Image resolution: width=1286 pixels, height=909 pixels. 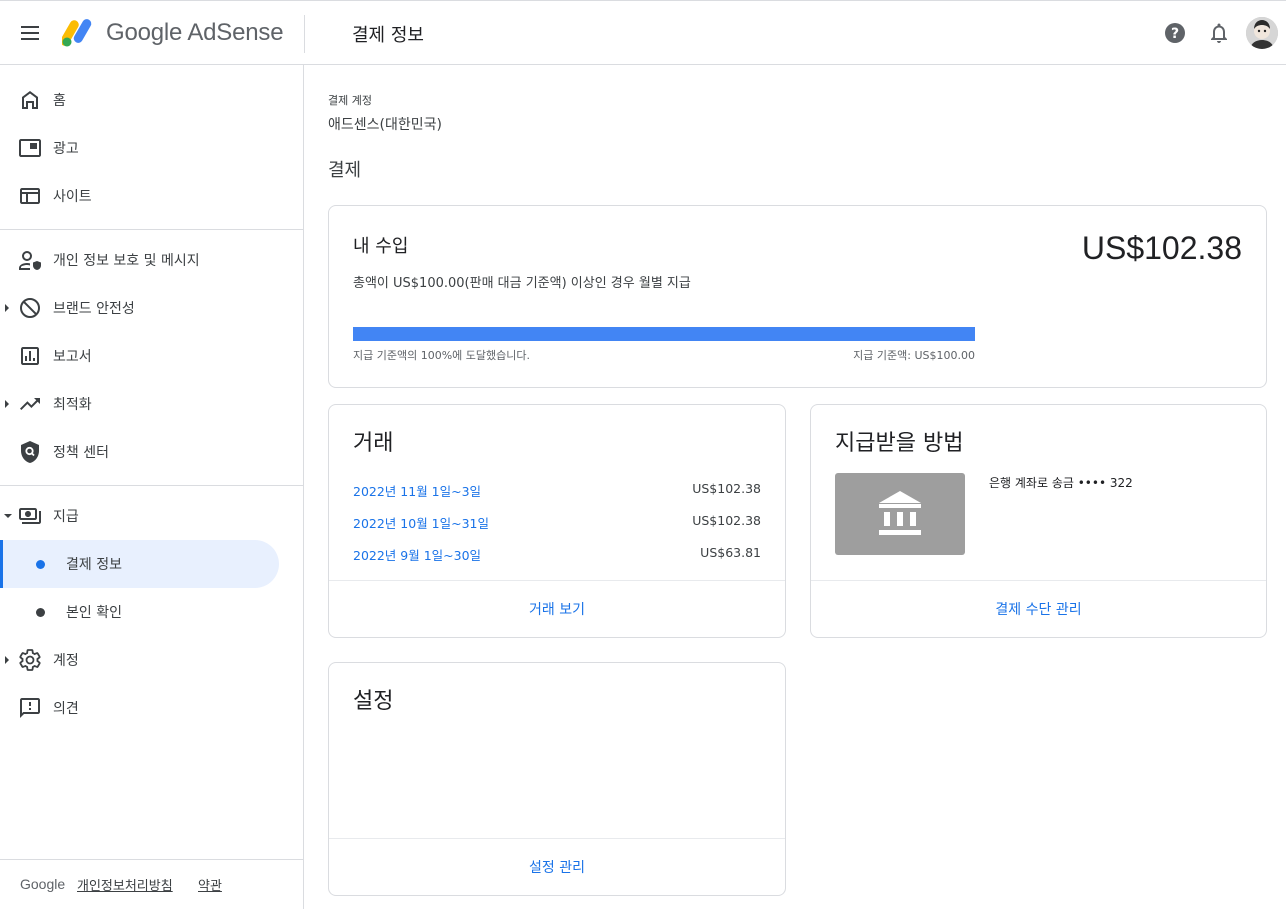 I want to click on help-icon: ?, so click(x=1175, y=33).